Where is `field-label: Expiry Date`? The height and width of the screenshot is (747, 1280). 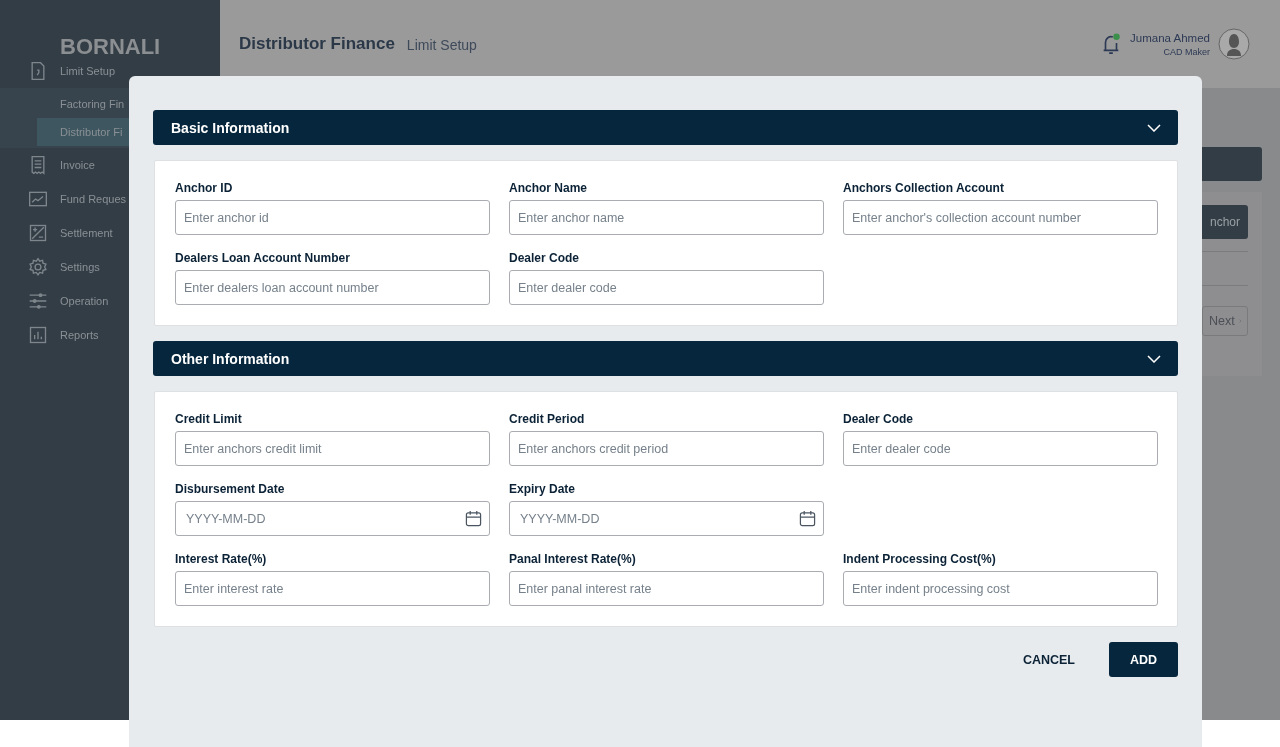 field-label: Expiry Date is located at coordinates (543, 489).